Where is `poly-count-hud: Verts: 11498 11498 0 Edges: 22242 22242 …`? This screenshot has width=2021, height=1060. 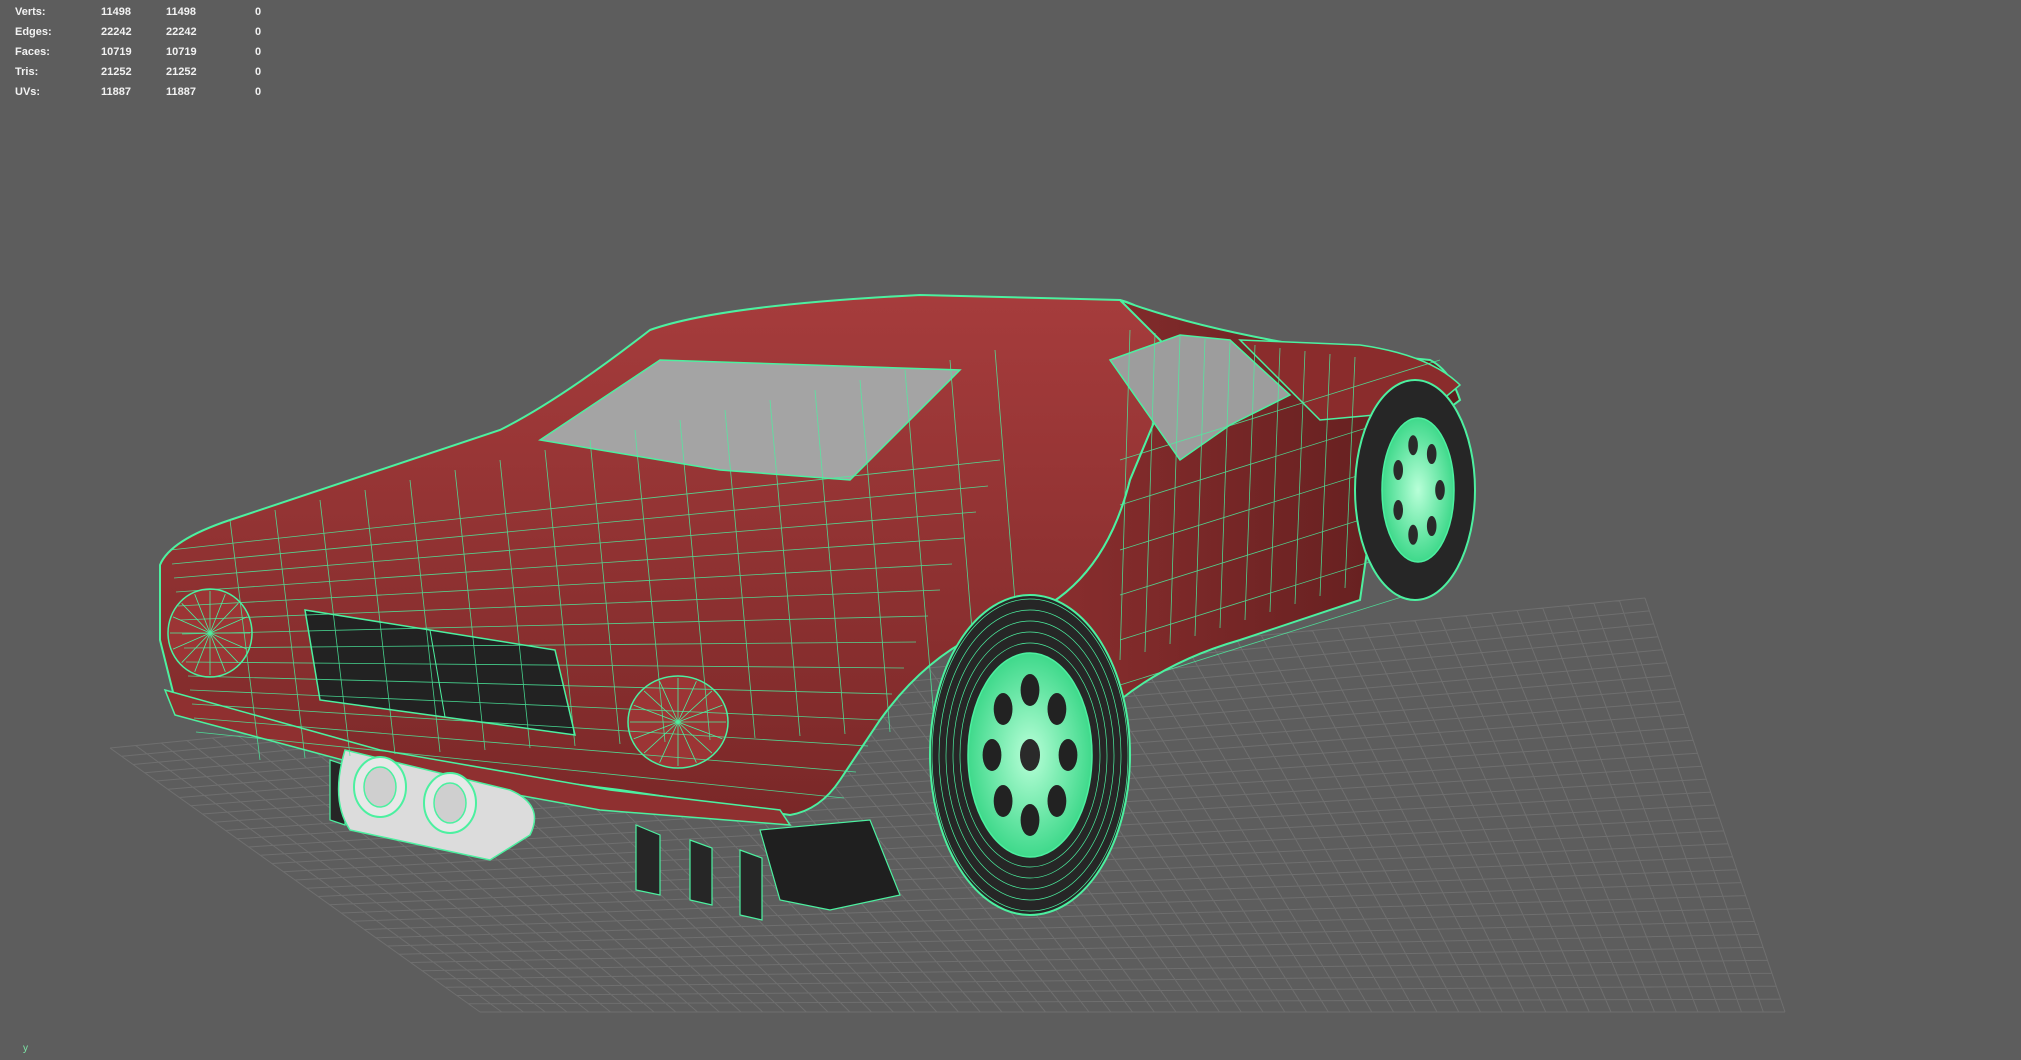
poly-count-hud: Verts: 11498 11498 0 Edges: 22242 22242 … is located at coordinates (145, 52).